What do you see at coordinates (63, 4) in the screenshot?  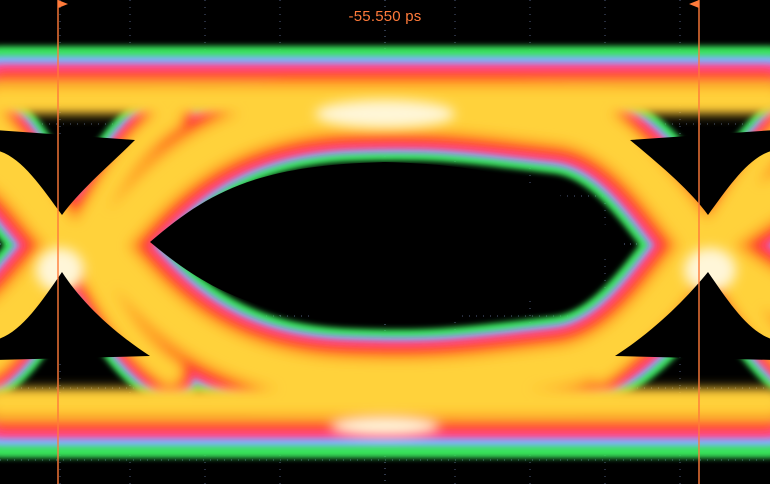 I see `cursor-marker-a` at bounding box center [63, 4].